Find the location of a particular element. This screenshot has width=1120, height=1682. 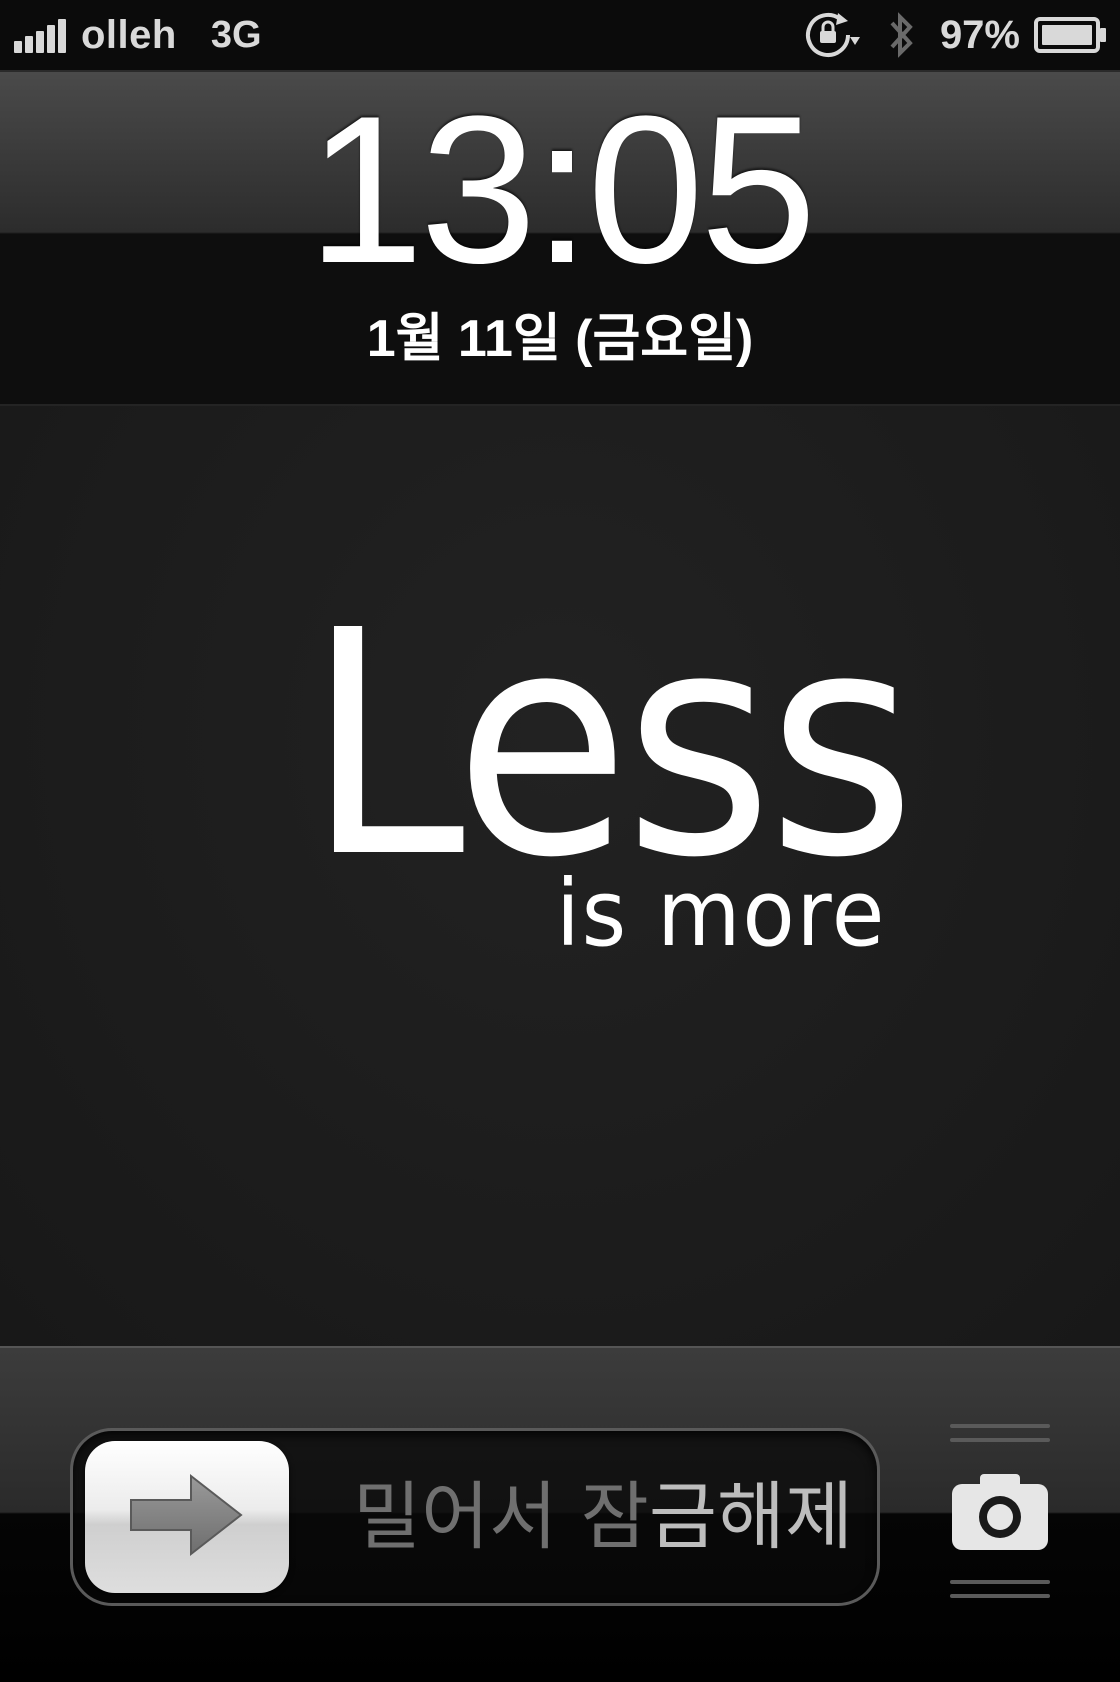

status-left: olleh 3G is located at coordinates (138, 35).